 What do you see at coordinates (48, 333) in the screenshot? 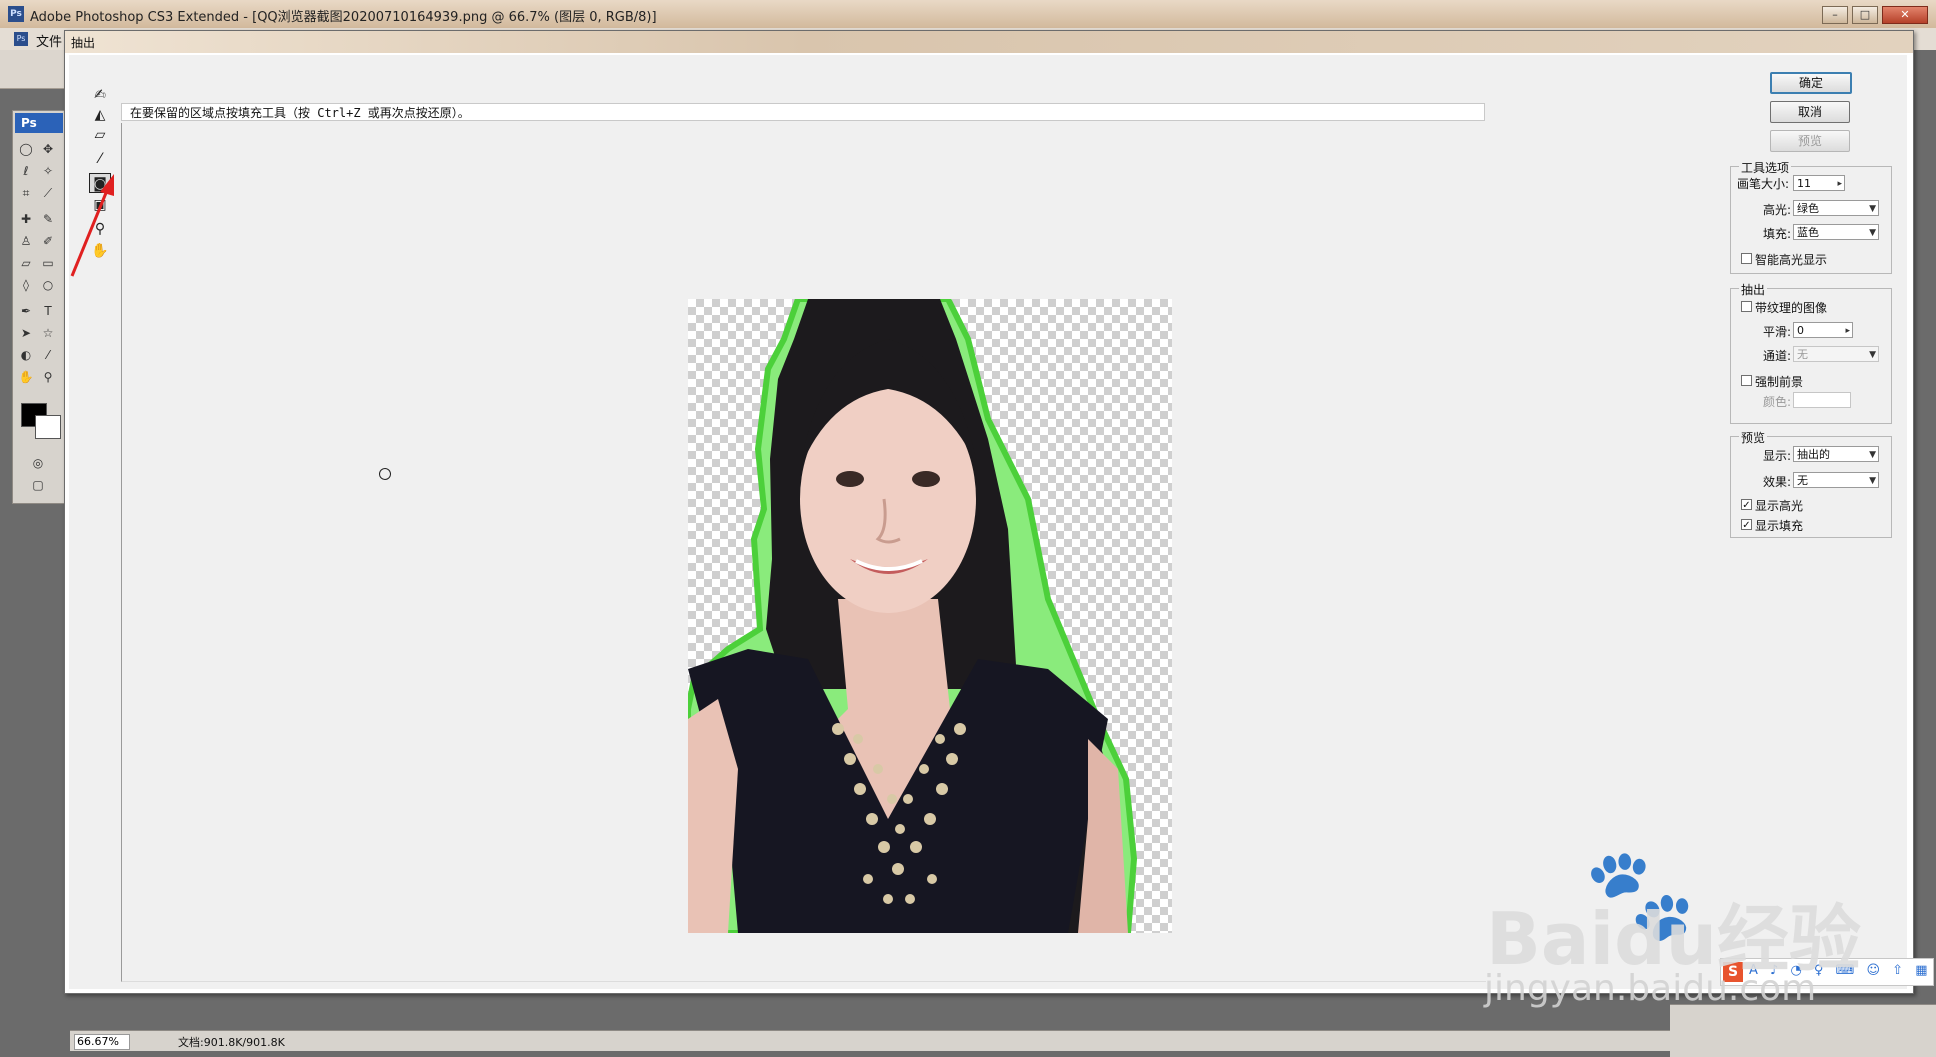
I see `shape-tool-icon: ☆` at bounding box center [48, 333].